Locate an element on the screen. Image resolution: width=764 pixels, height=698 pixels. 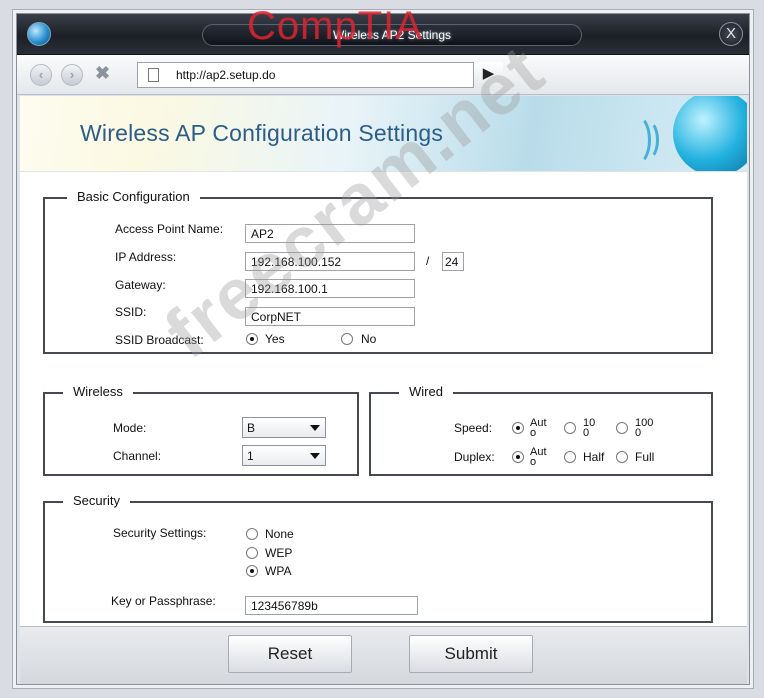
gateway-input: 192.168.100.1 is located at coordinates (330, 288).